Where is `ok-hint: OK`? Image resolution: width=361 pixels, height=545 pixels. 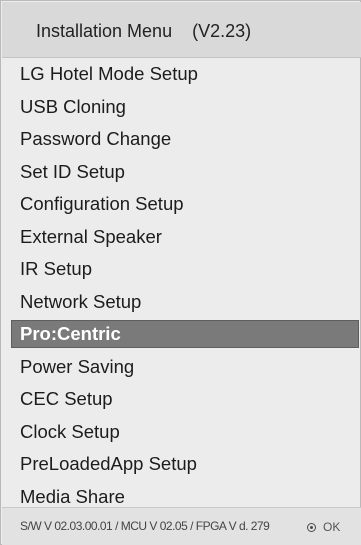 ok-hint: OK is located at coordinates (323, 527).